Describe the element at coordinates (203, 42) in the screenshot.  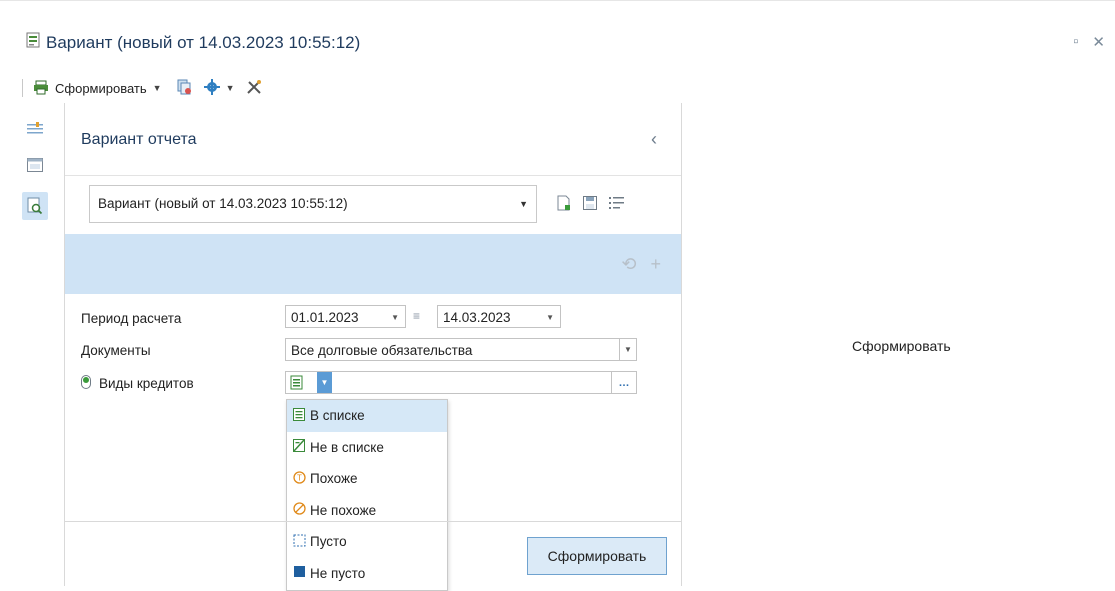
I see `window-title-text: Вариант (новый от 14.03.2023 10:55:12)` at that location.